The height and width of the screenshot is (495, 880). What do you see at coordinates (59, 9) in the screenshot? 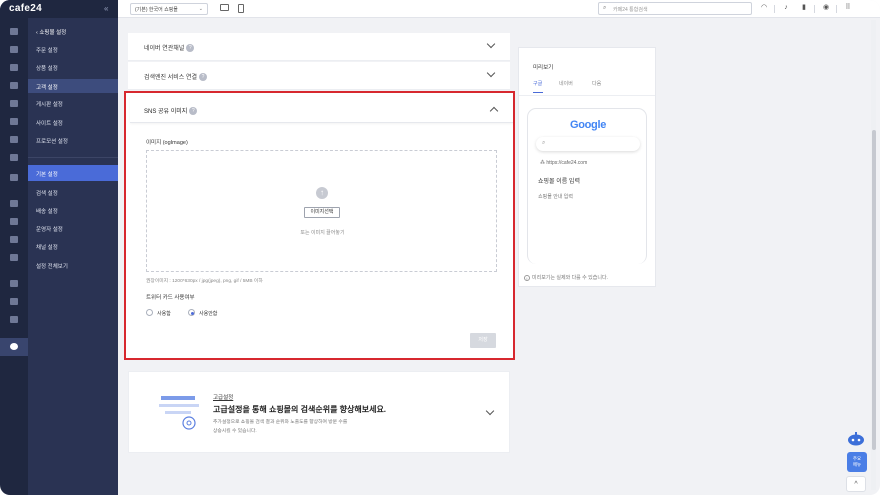
I see `logo-bar: cafe24 «` at bounding box center [59, 9].